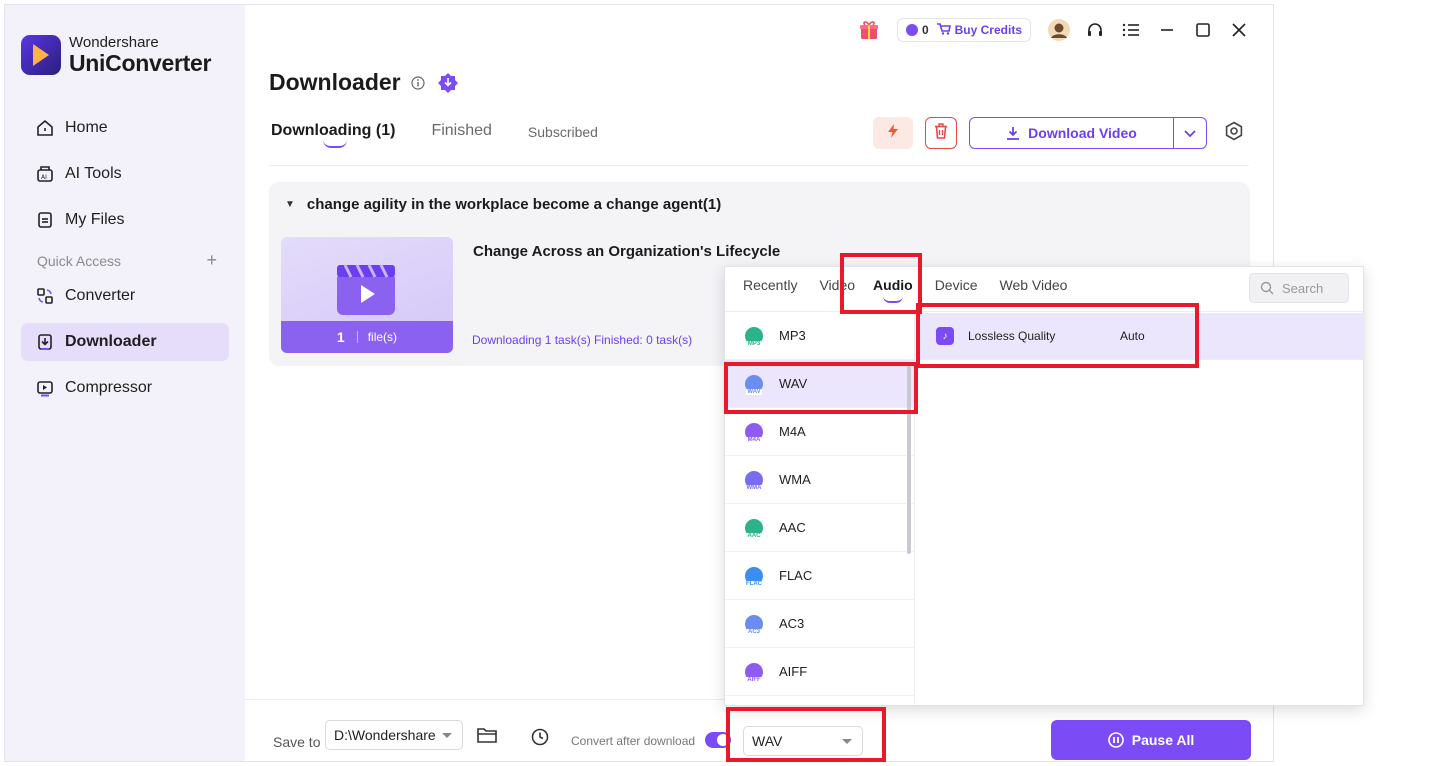 The height and width of the screenshot is (766, 1454). What do you see at coordinates (893, 290) in the screenshot?
I see `tab-audio: Audio` at bounding box center [893, 290].